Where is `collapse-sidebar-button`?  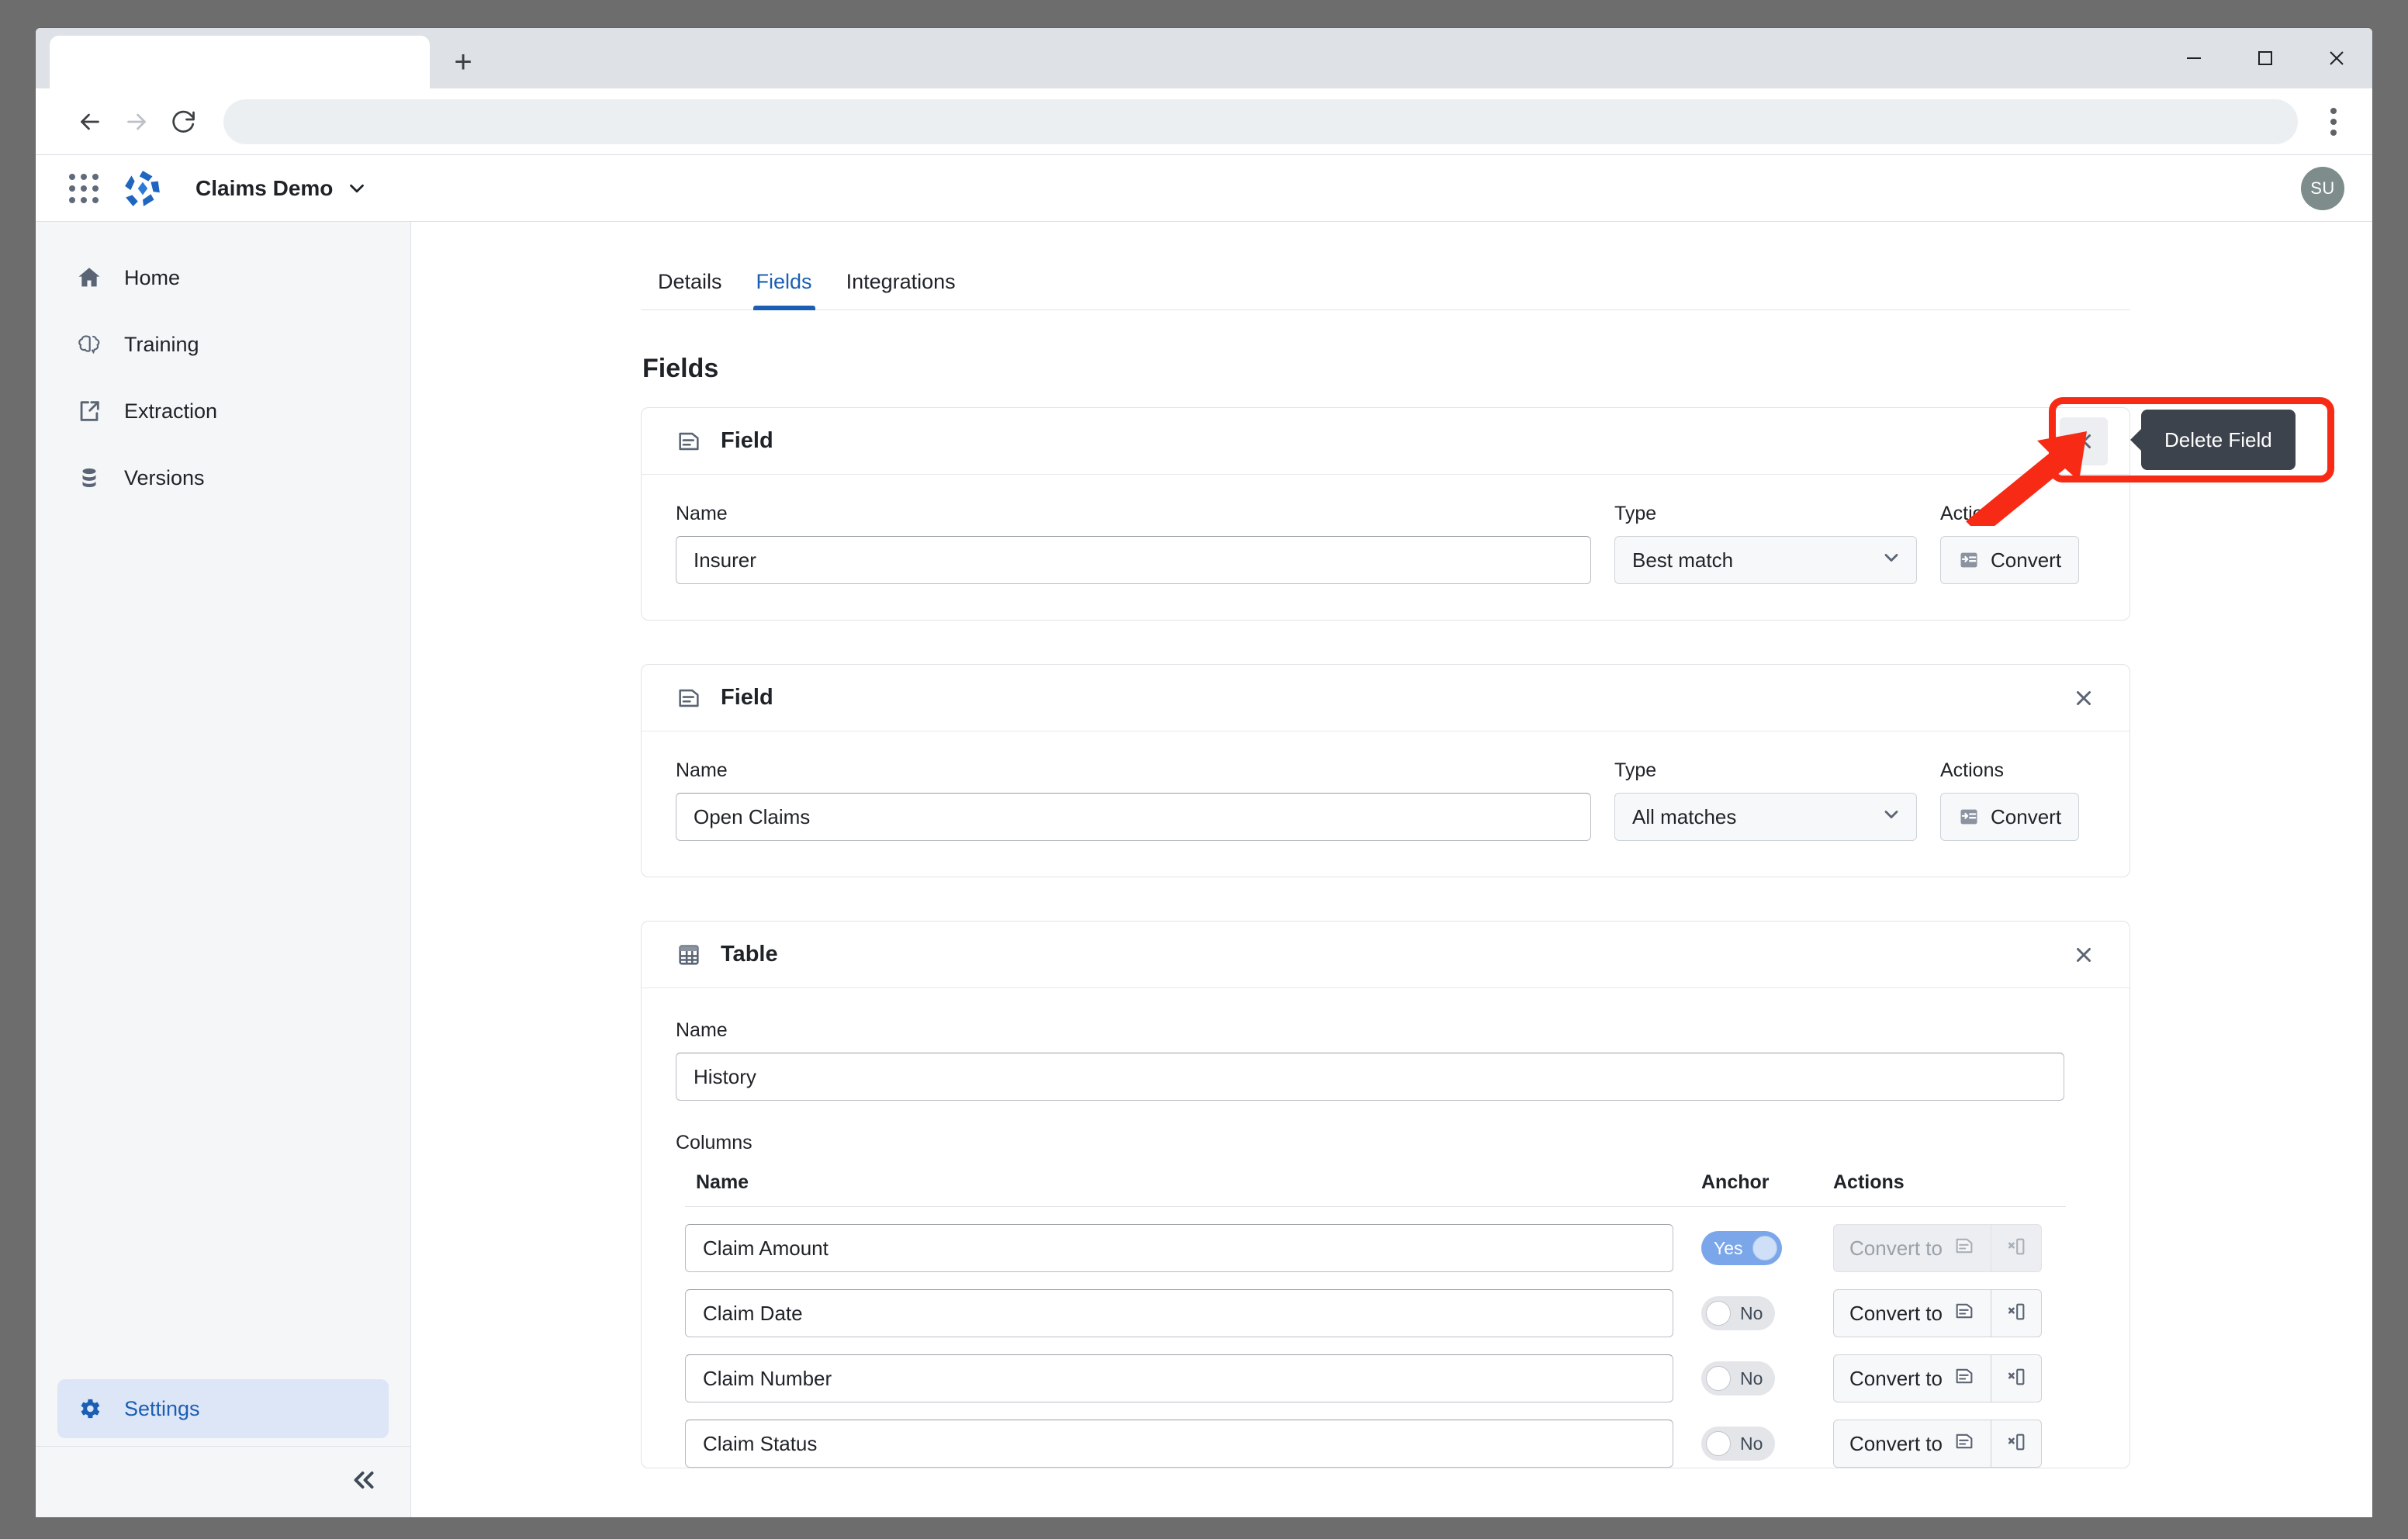 collapse-sidebar-button is located at coordinates (364, 1482).